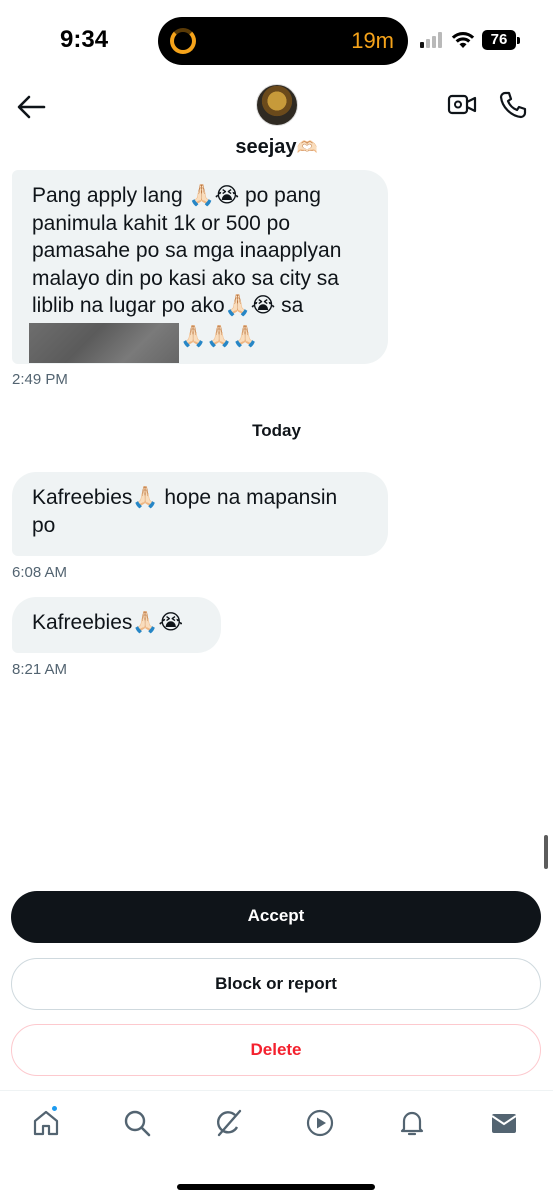  I want to click on timer-icon, so click(183, 41).